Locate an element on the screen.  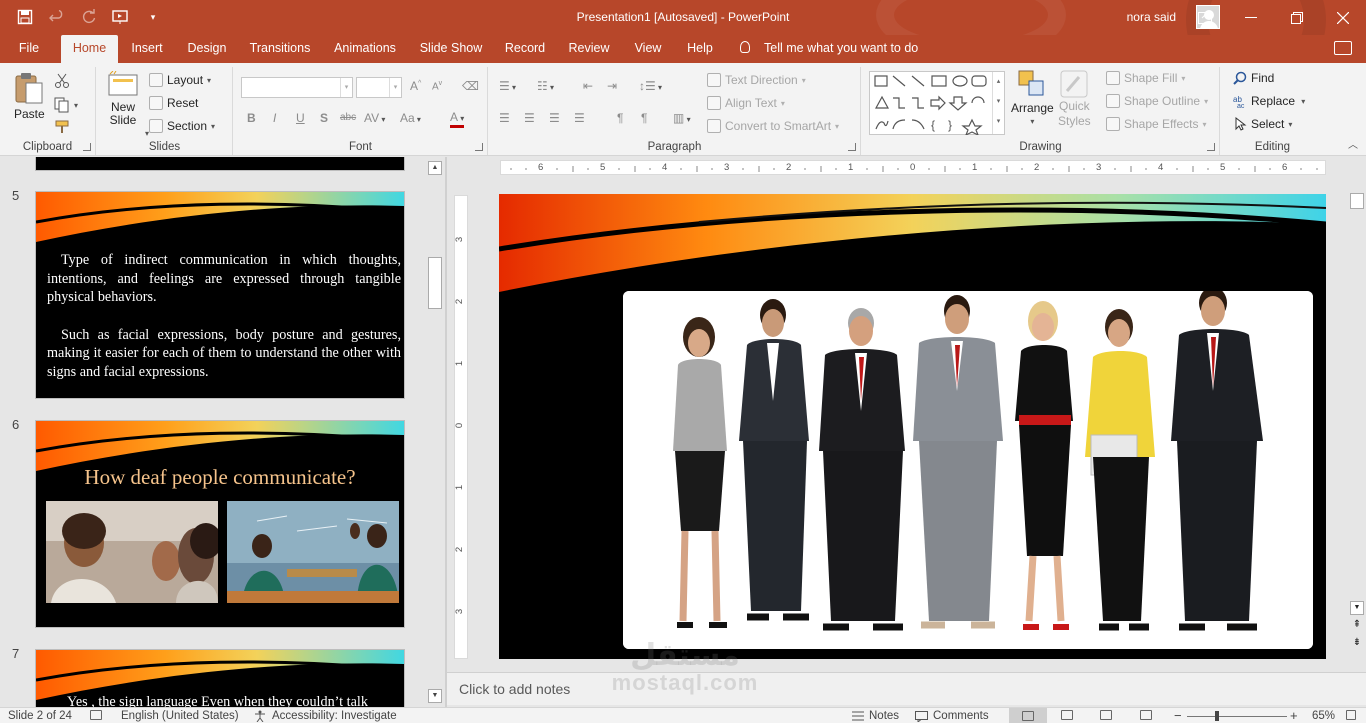
underline-button: U is located at coordinates (300, 118).